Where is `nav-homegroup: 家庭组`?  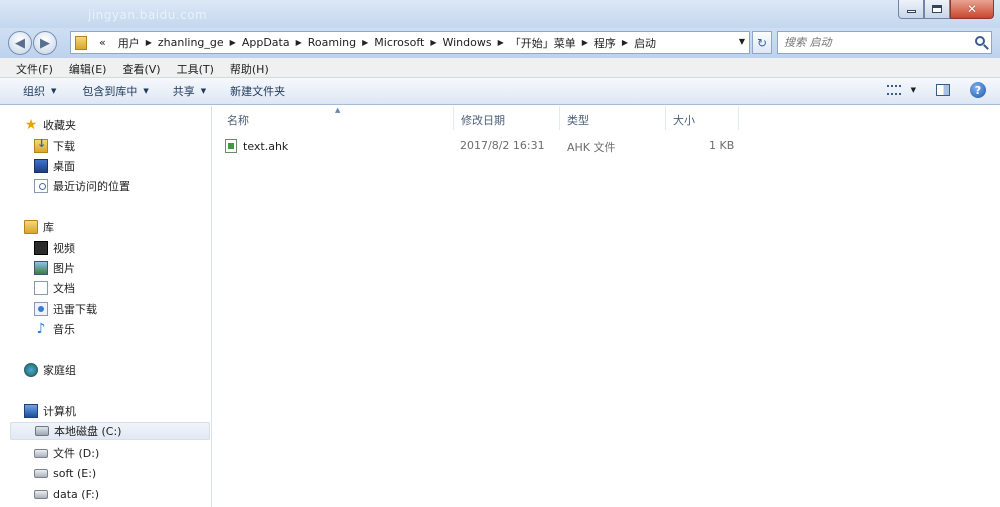
nav-homegroup: 家庭组 is located at coordinates (50, 370).